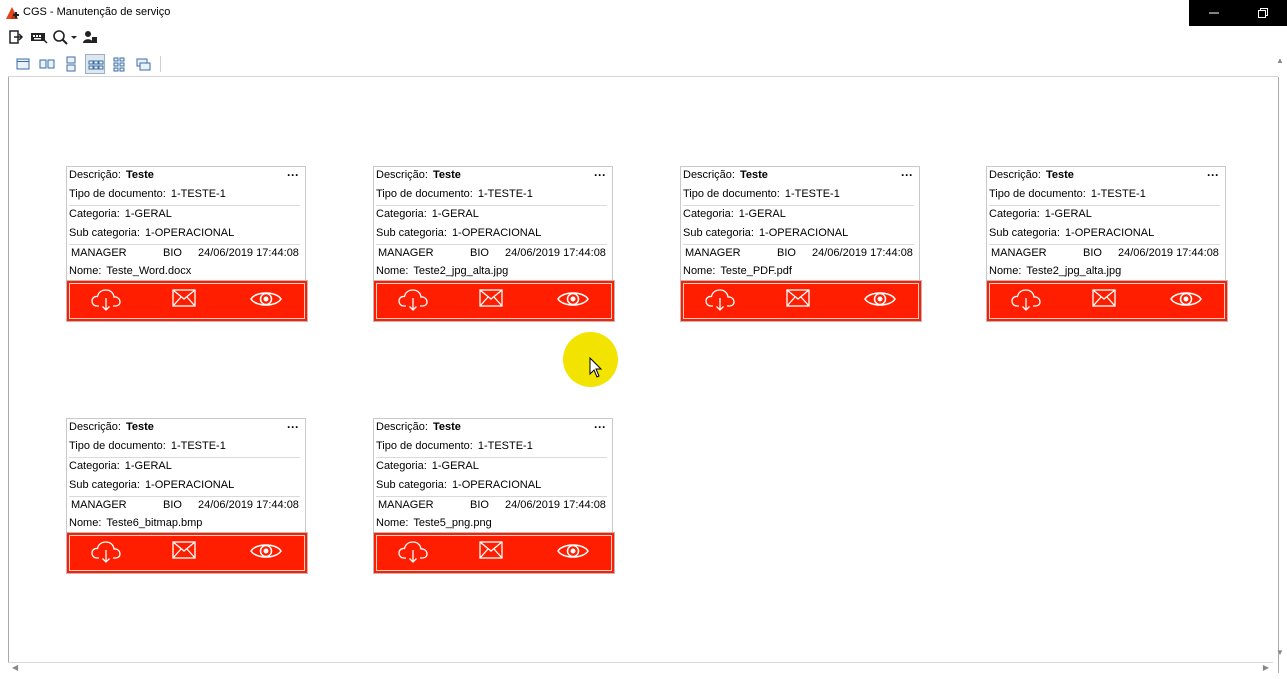  I want to click on scroll-left-icon: ◀, so click(15, 667).